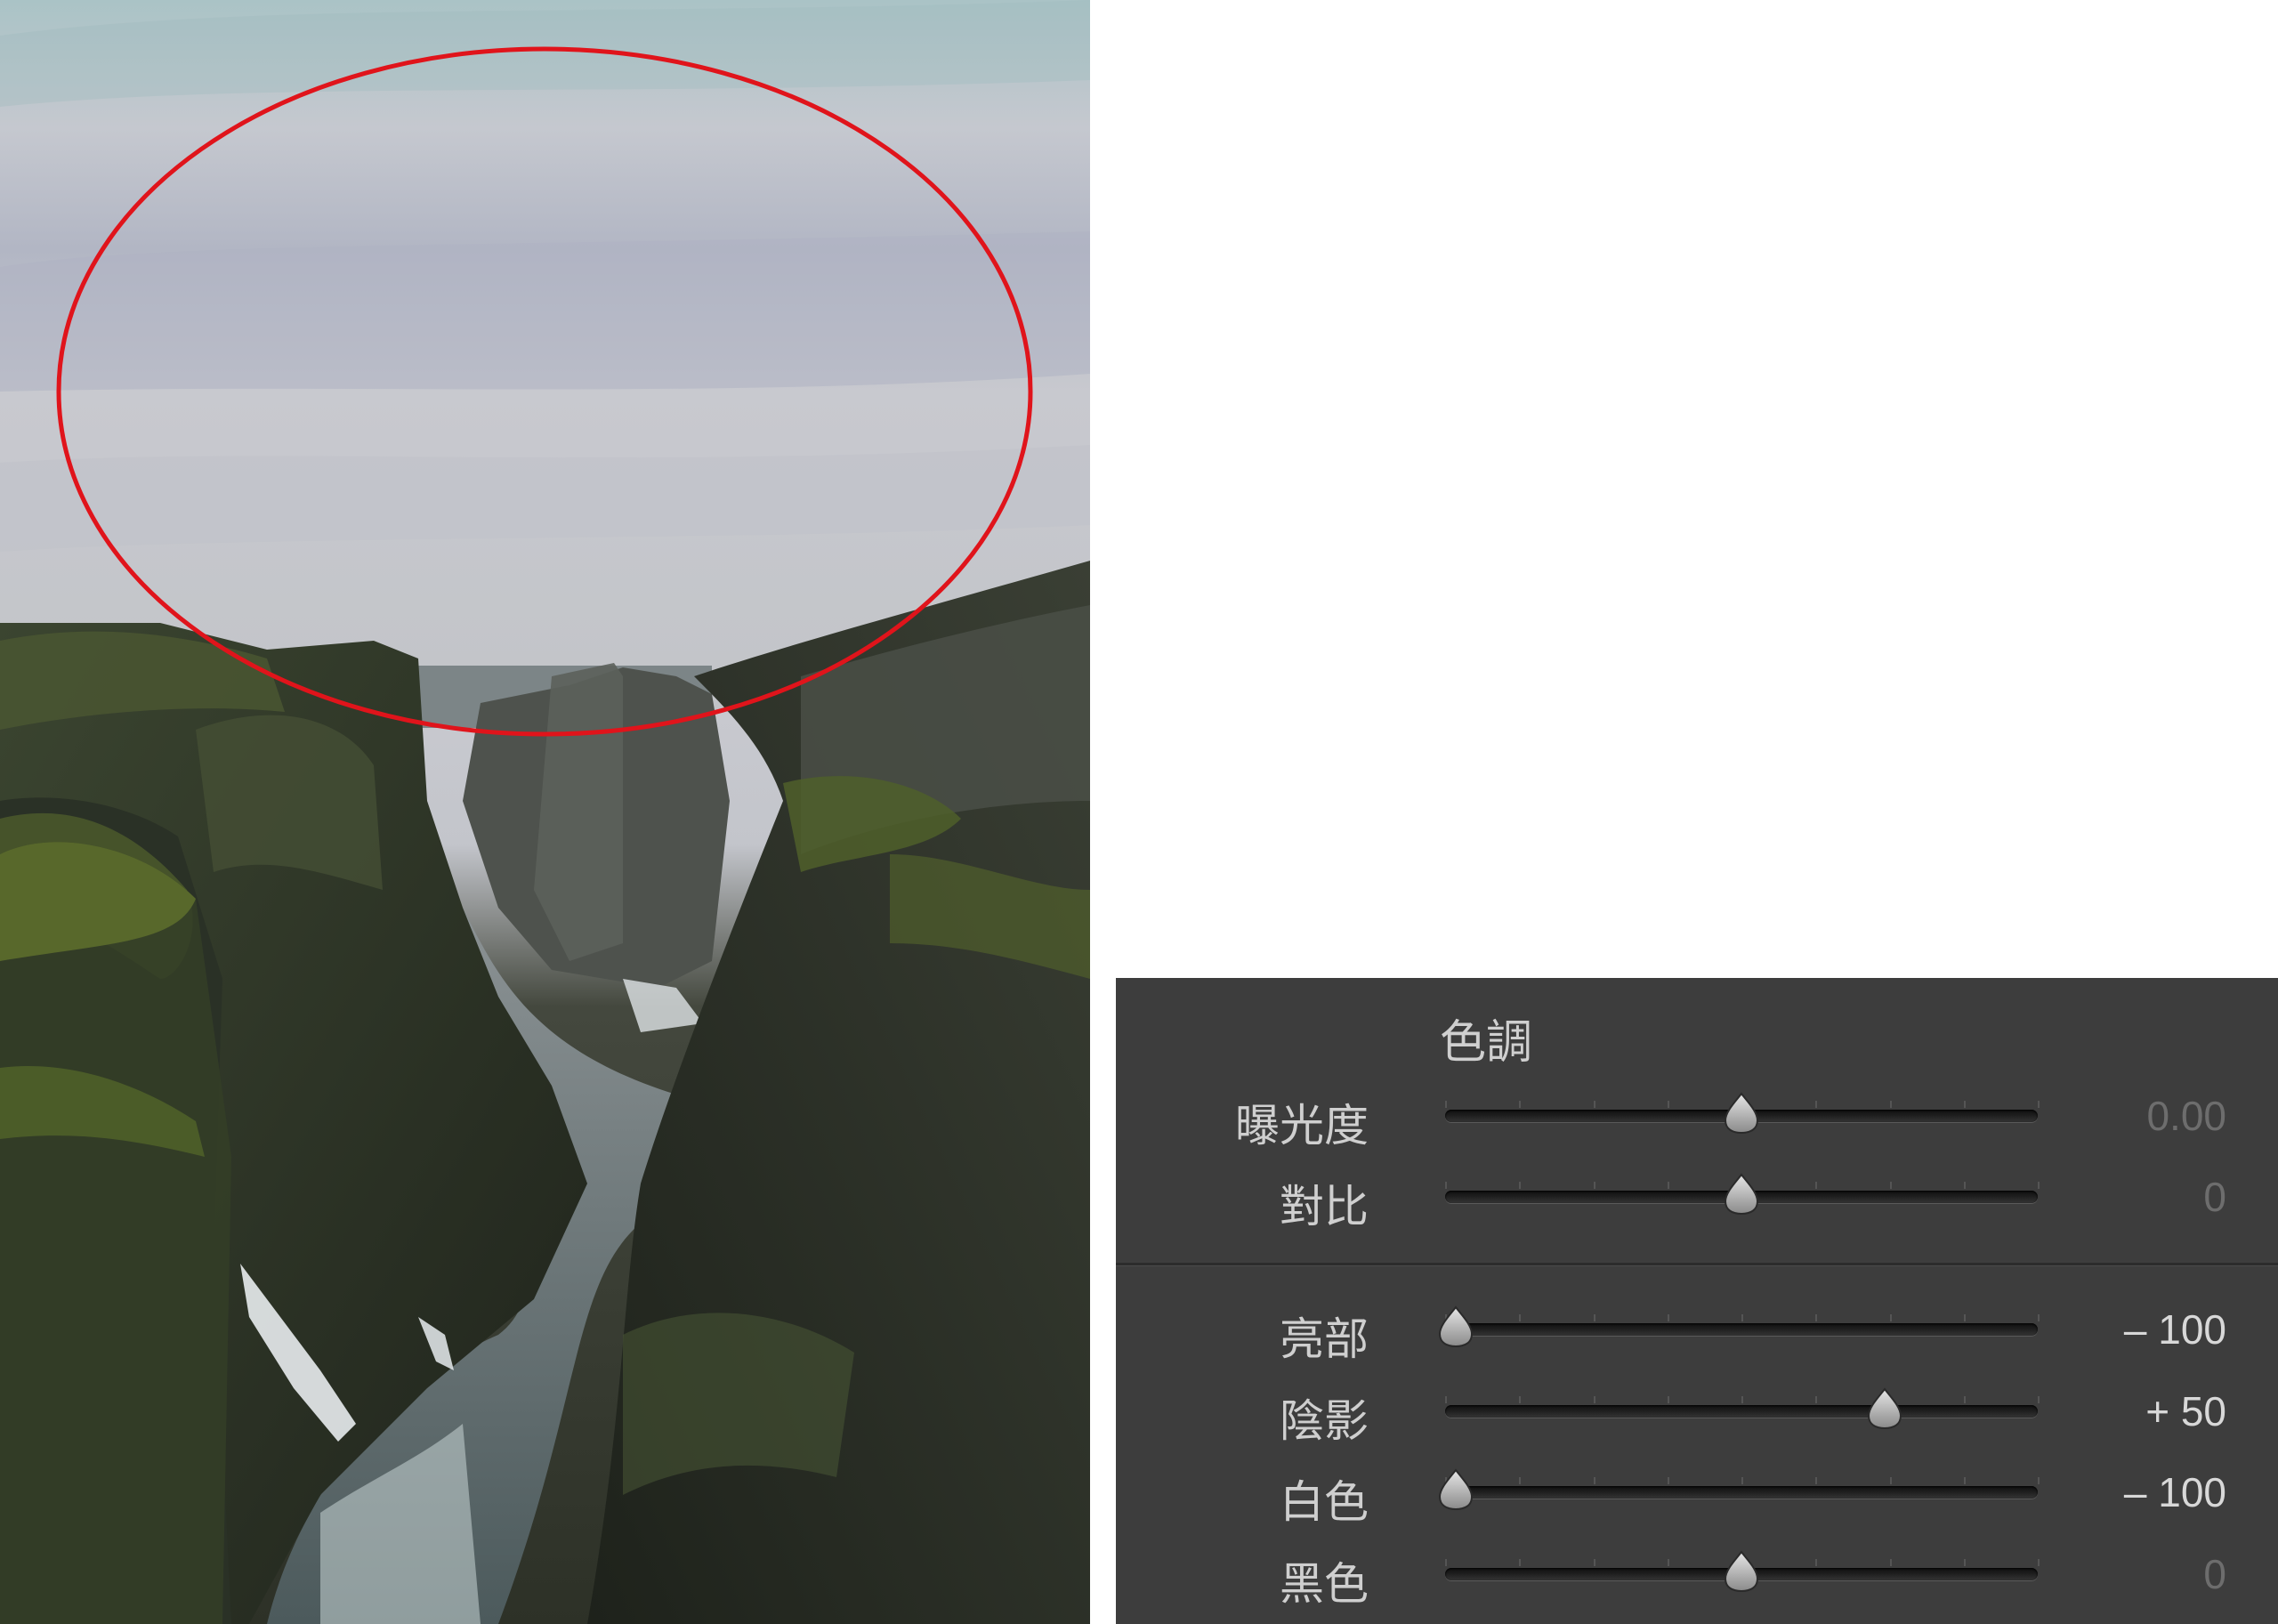  What do you see at coordinates (1741, 1330) in the screenshot?
I see `slider-track-highlights` at bounding box center [1741, 1330].